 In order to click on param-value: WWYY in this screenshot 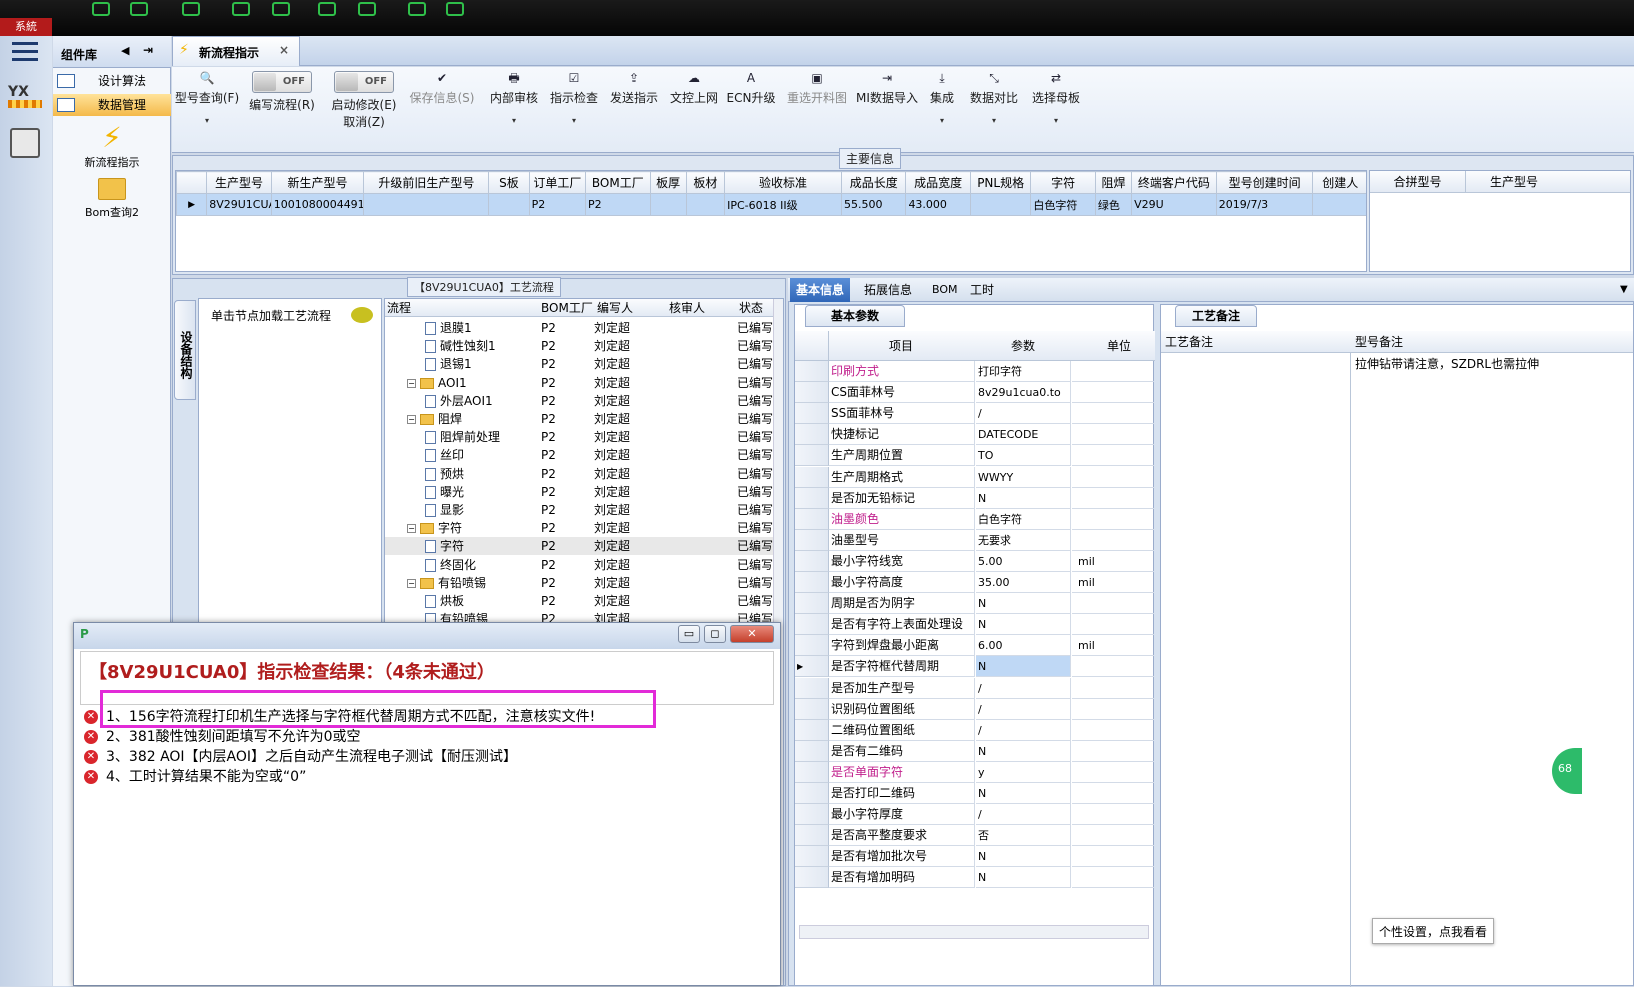, I will do `click(1023, 477)`.